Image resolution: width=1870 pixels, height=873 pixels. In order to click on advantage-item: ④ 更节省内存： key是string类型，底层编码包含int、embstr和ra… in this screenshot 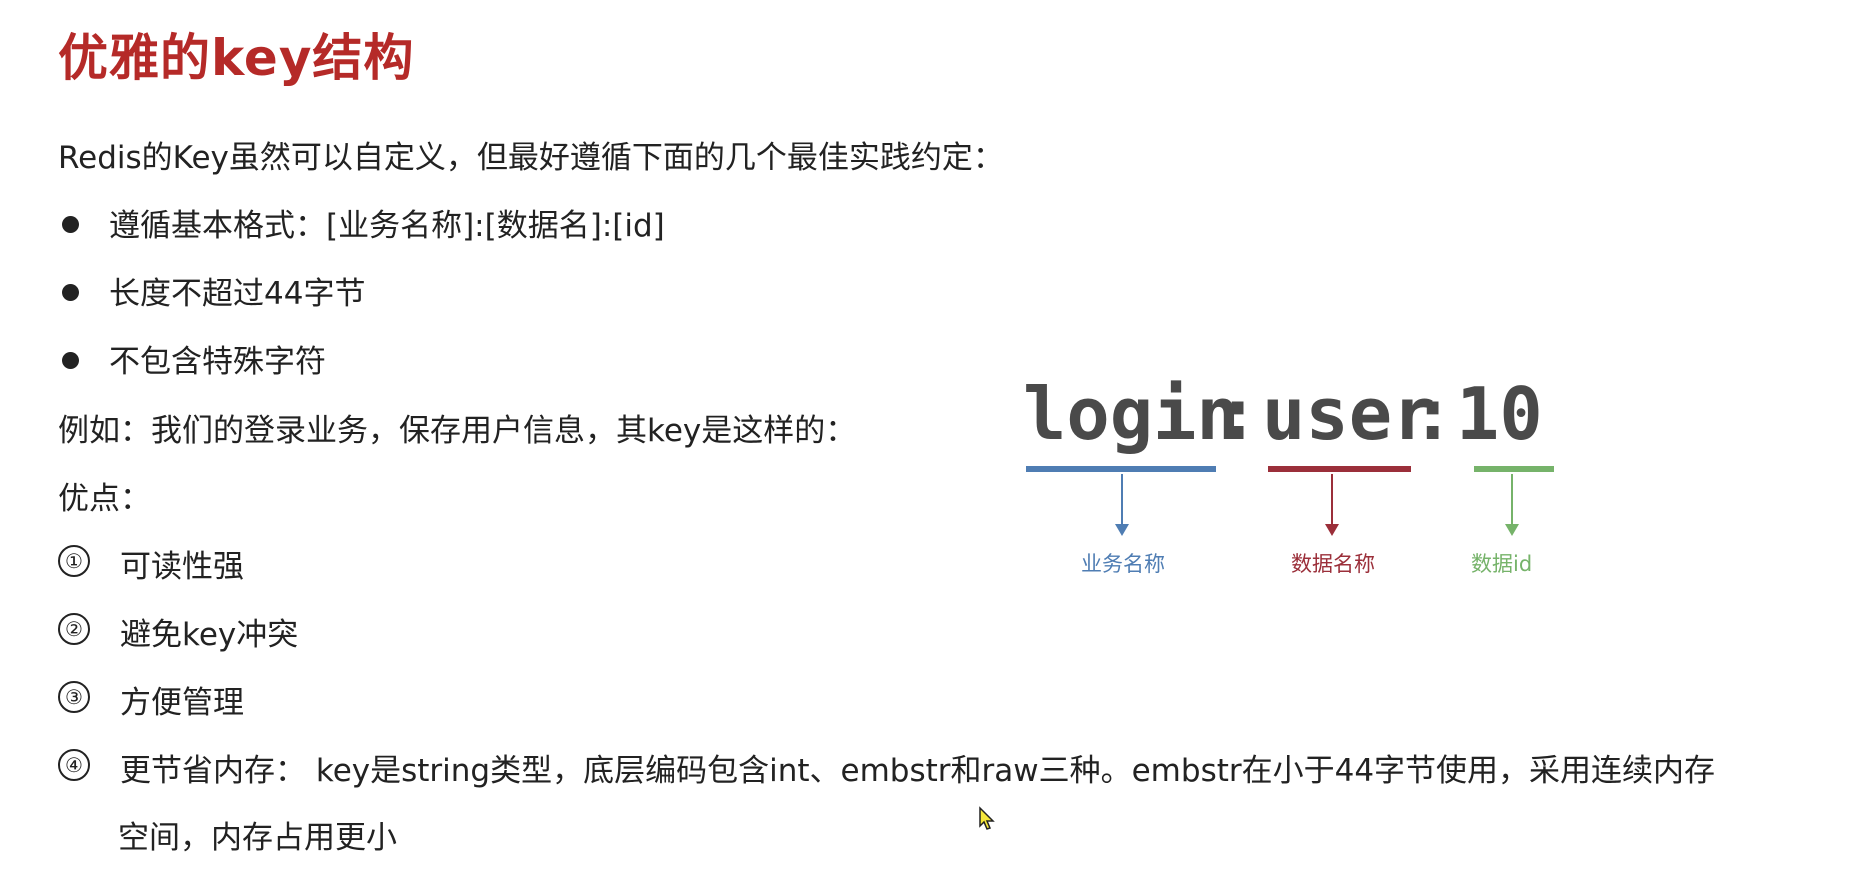, I will do `click(886, 767)`.